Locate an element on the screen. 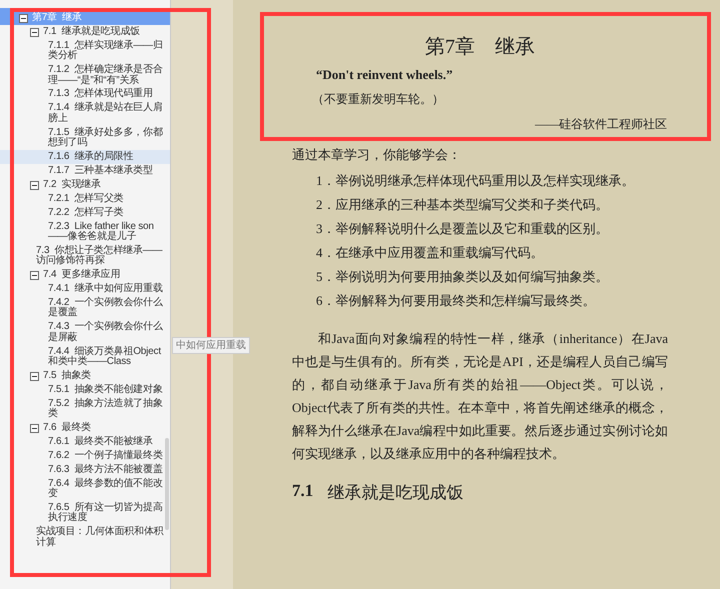 This screenshot has width=720, height=589. toc-item: 7.4.4 细谈万类鼻祖Object和类中类——Class is located at coordinates (85, 356).